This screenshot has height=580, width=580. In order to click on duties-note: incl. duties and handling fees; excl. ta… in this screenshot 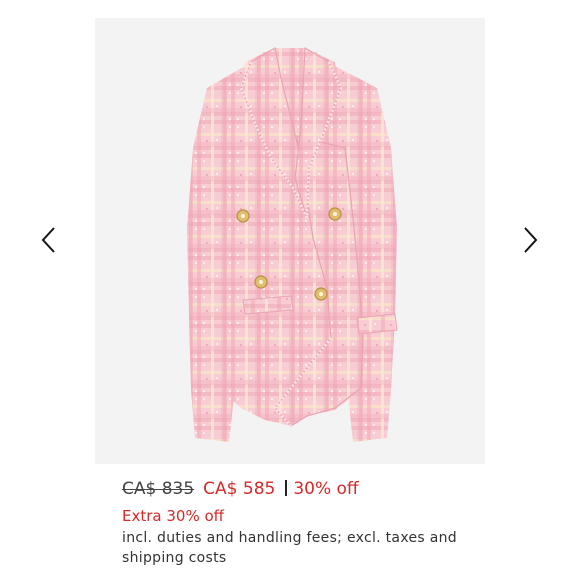, I will do `click(289, 548)`.